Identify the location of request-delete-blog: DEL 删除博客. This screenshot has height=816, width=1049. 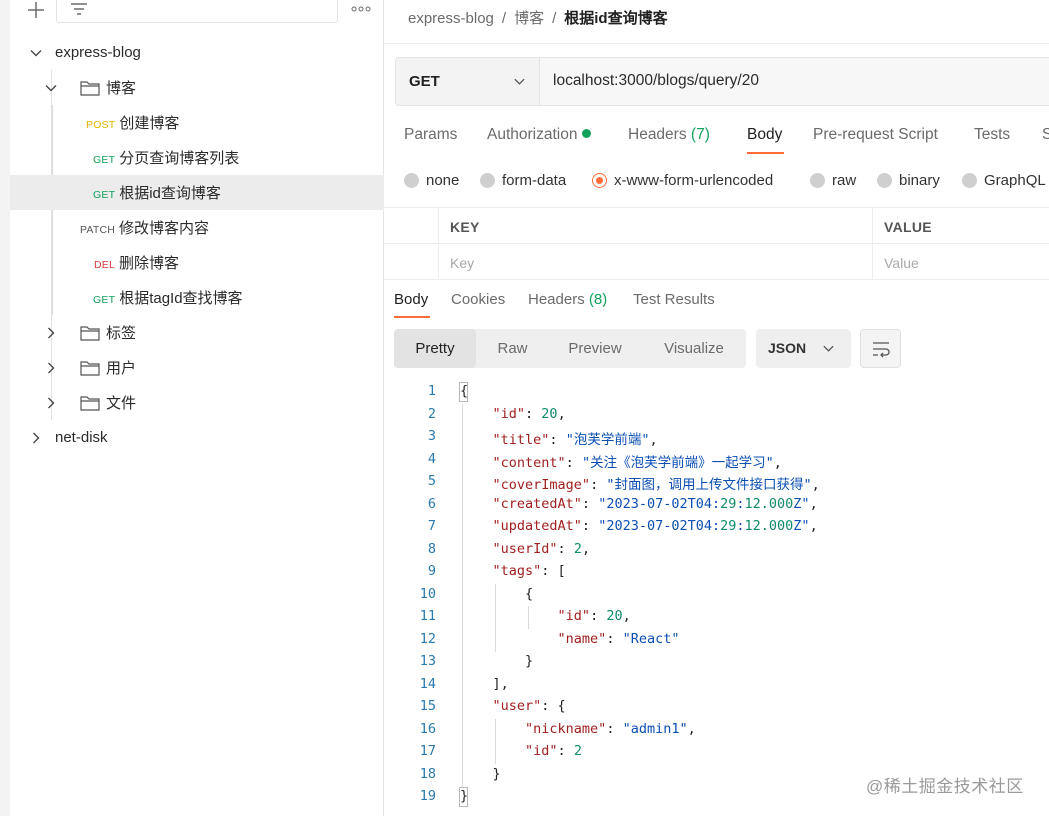
(197, 262).